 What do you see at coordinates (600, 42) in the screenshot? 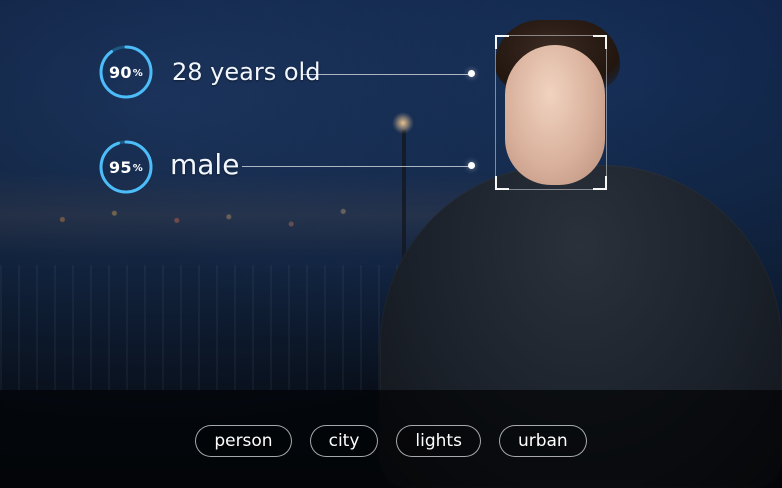
I see `frame-corner-top-right` at bounding box center [600, 42].